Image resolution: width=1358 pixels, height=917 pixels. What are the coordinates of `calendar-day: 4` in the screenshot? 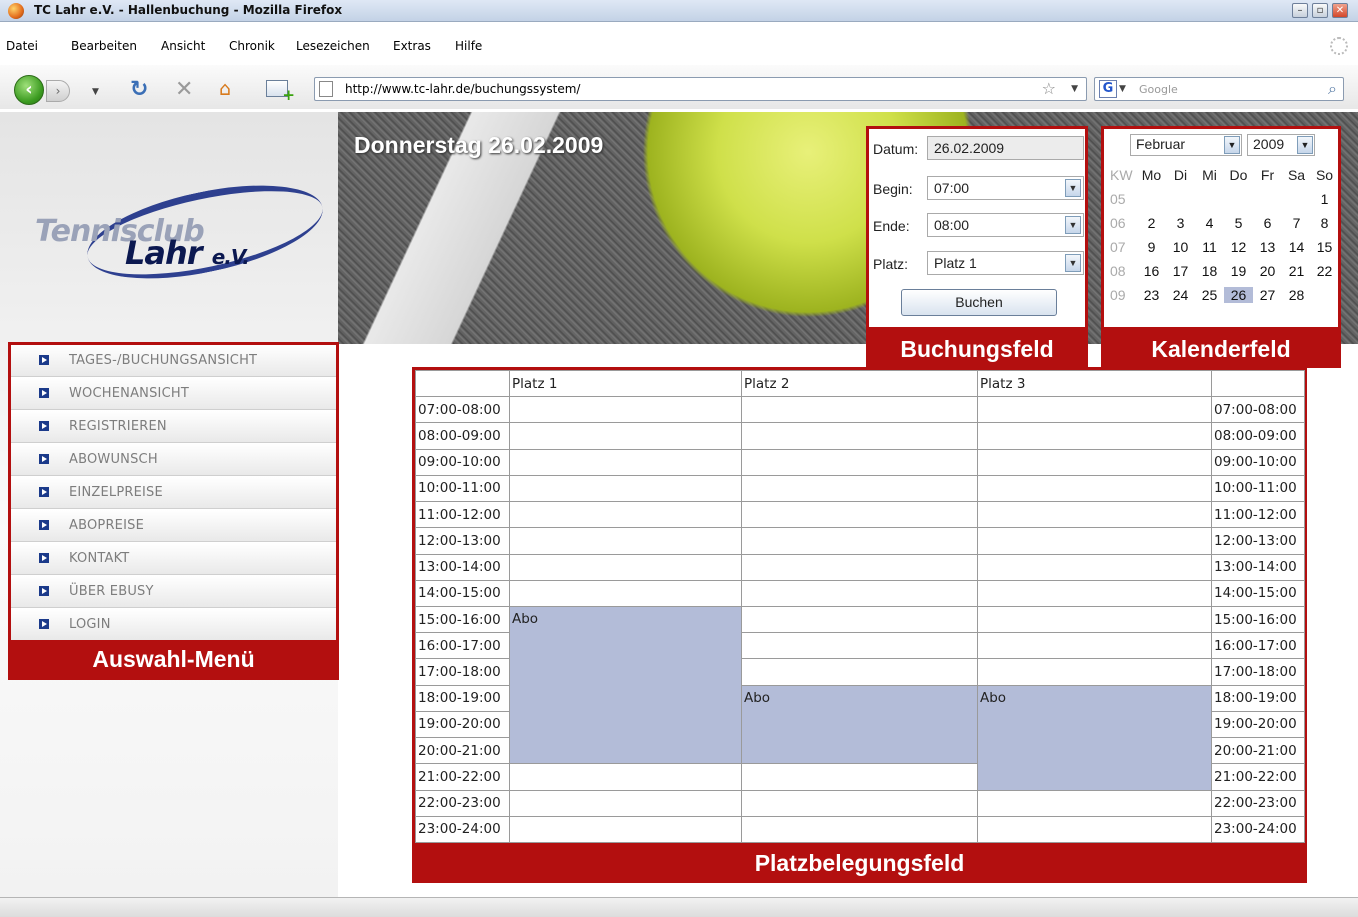 It's located at (1209, 223).